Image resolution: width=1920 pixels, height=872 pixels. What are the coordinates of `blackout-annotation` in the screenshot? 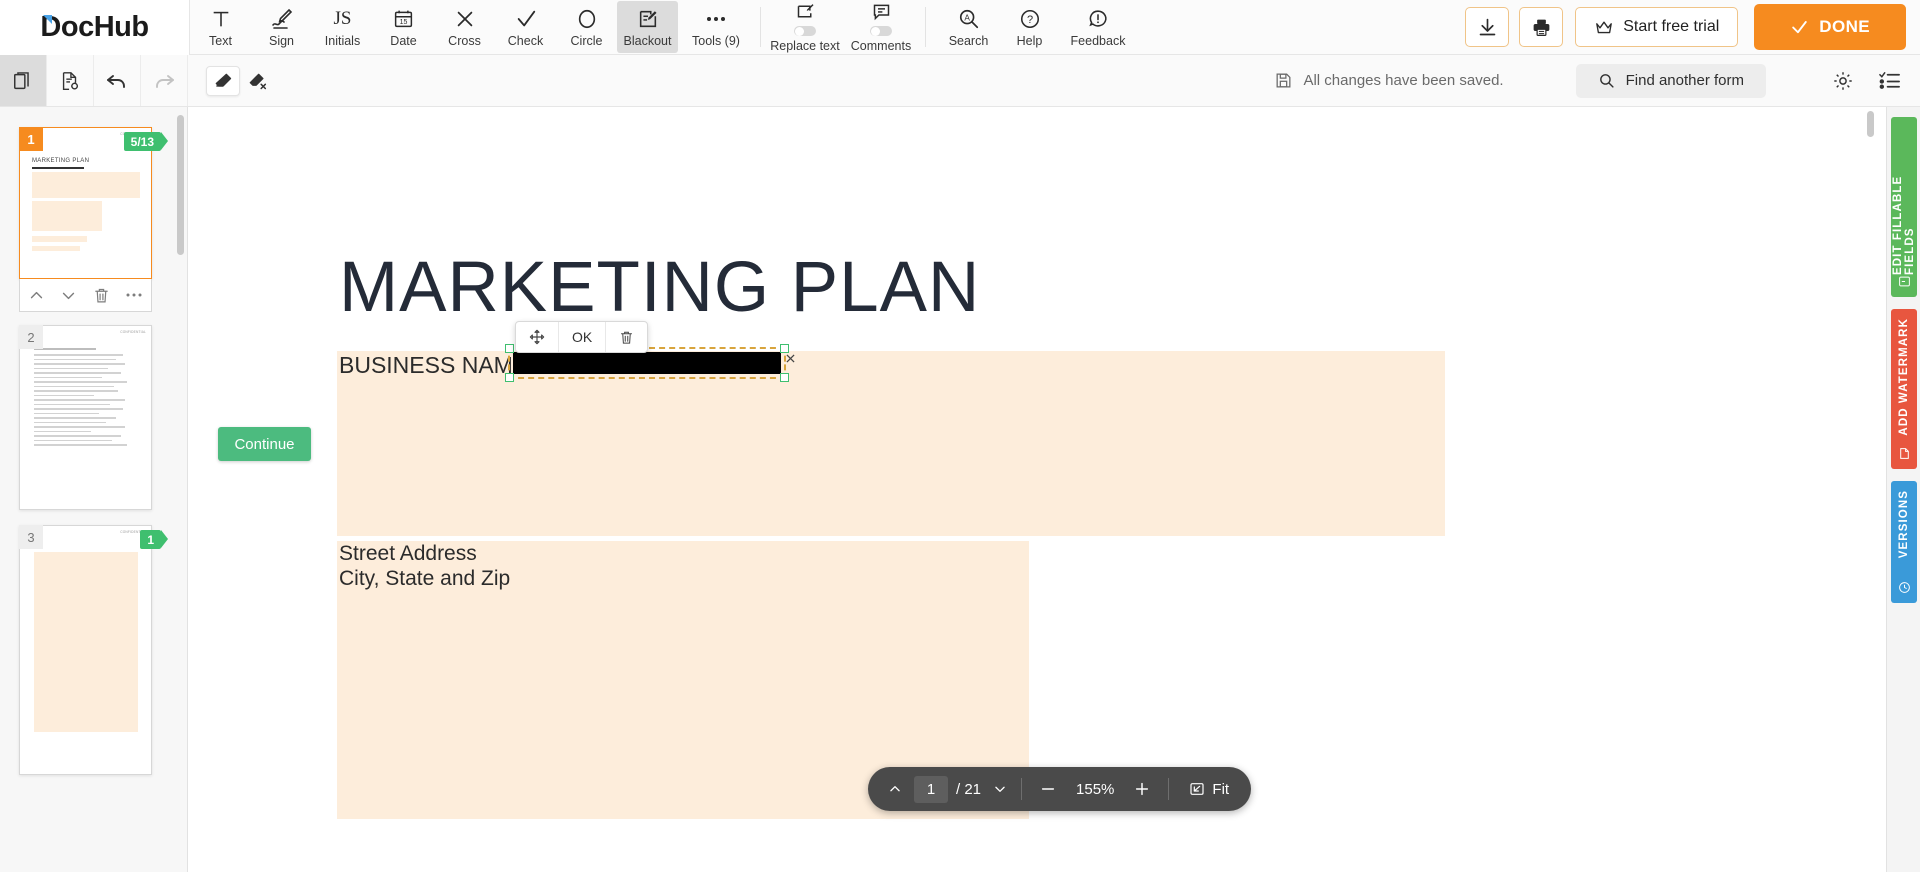 It's located at (650, 363).